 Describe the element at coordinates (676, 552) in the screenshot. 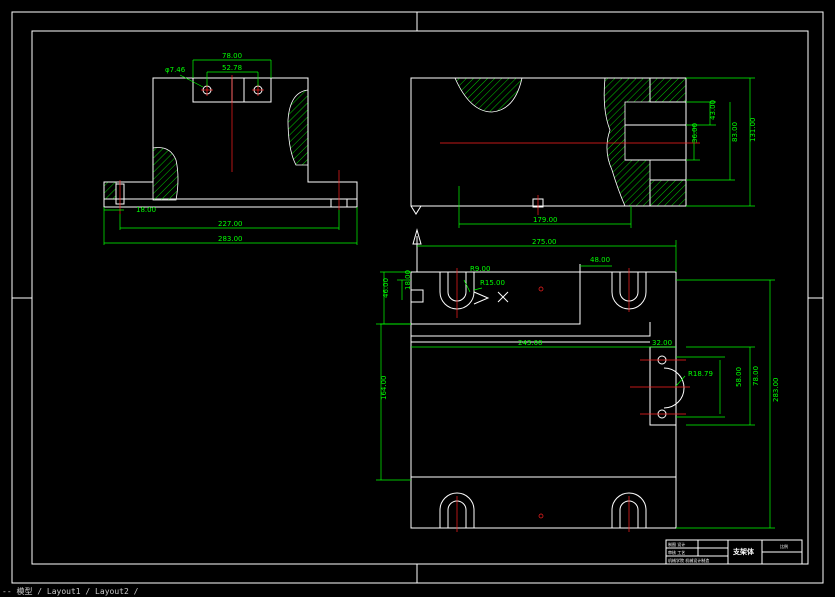

I see `title-block-row2: 审核 工艺` at that location.